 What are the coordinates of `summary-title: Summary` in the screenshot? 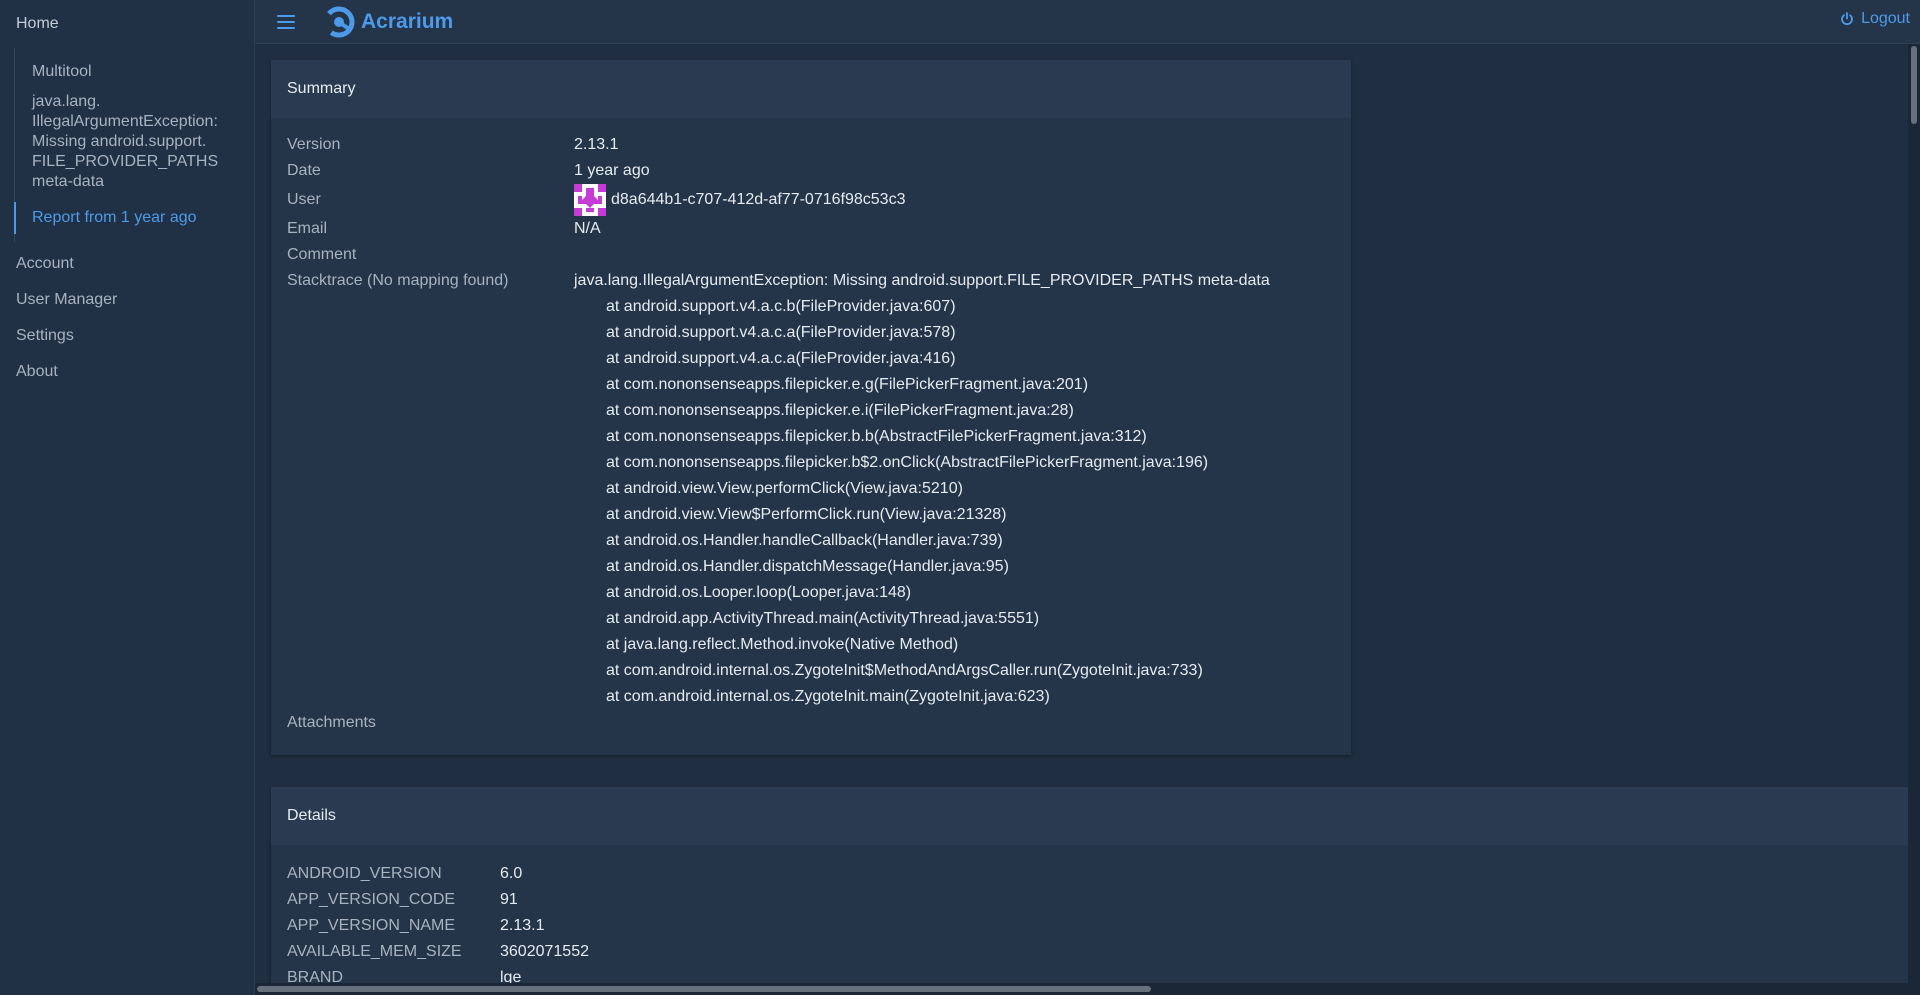 It's located at (811, 89).